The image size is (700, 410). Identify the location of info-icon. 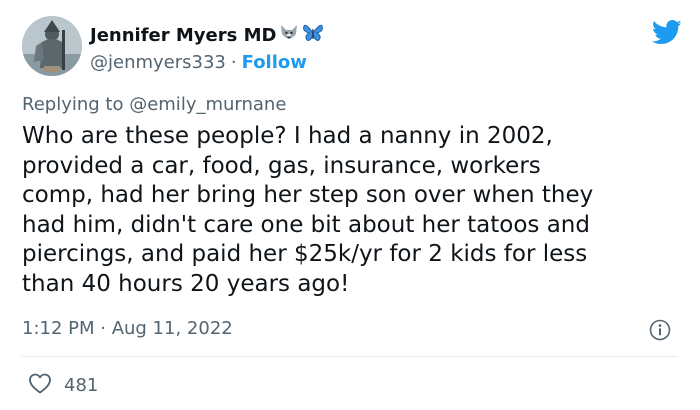
(660, 330).